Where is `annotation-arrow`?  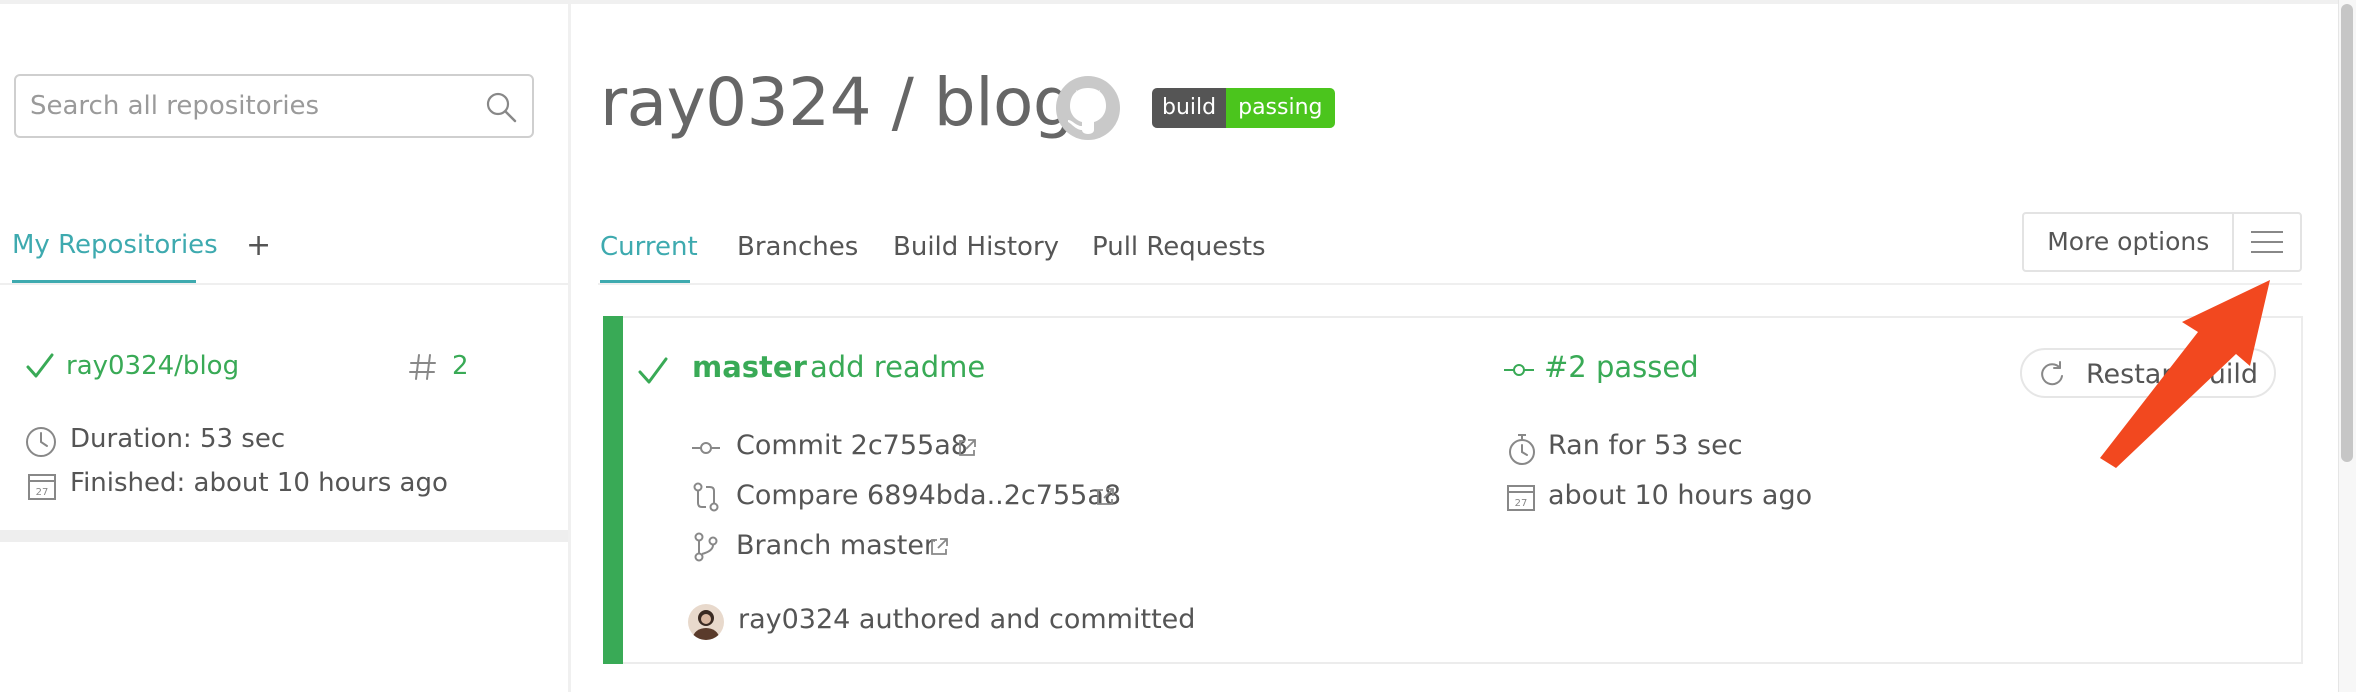 annotation-arrow is located at coordinates (2185, 374).